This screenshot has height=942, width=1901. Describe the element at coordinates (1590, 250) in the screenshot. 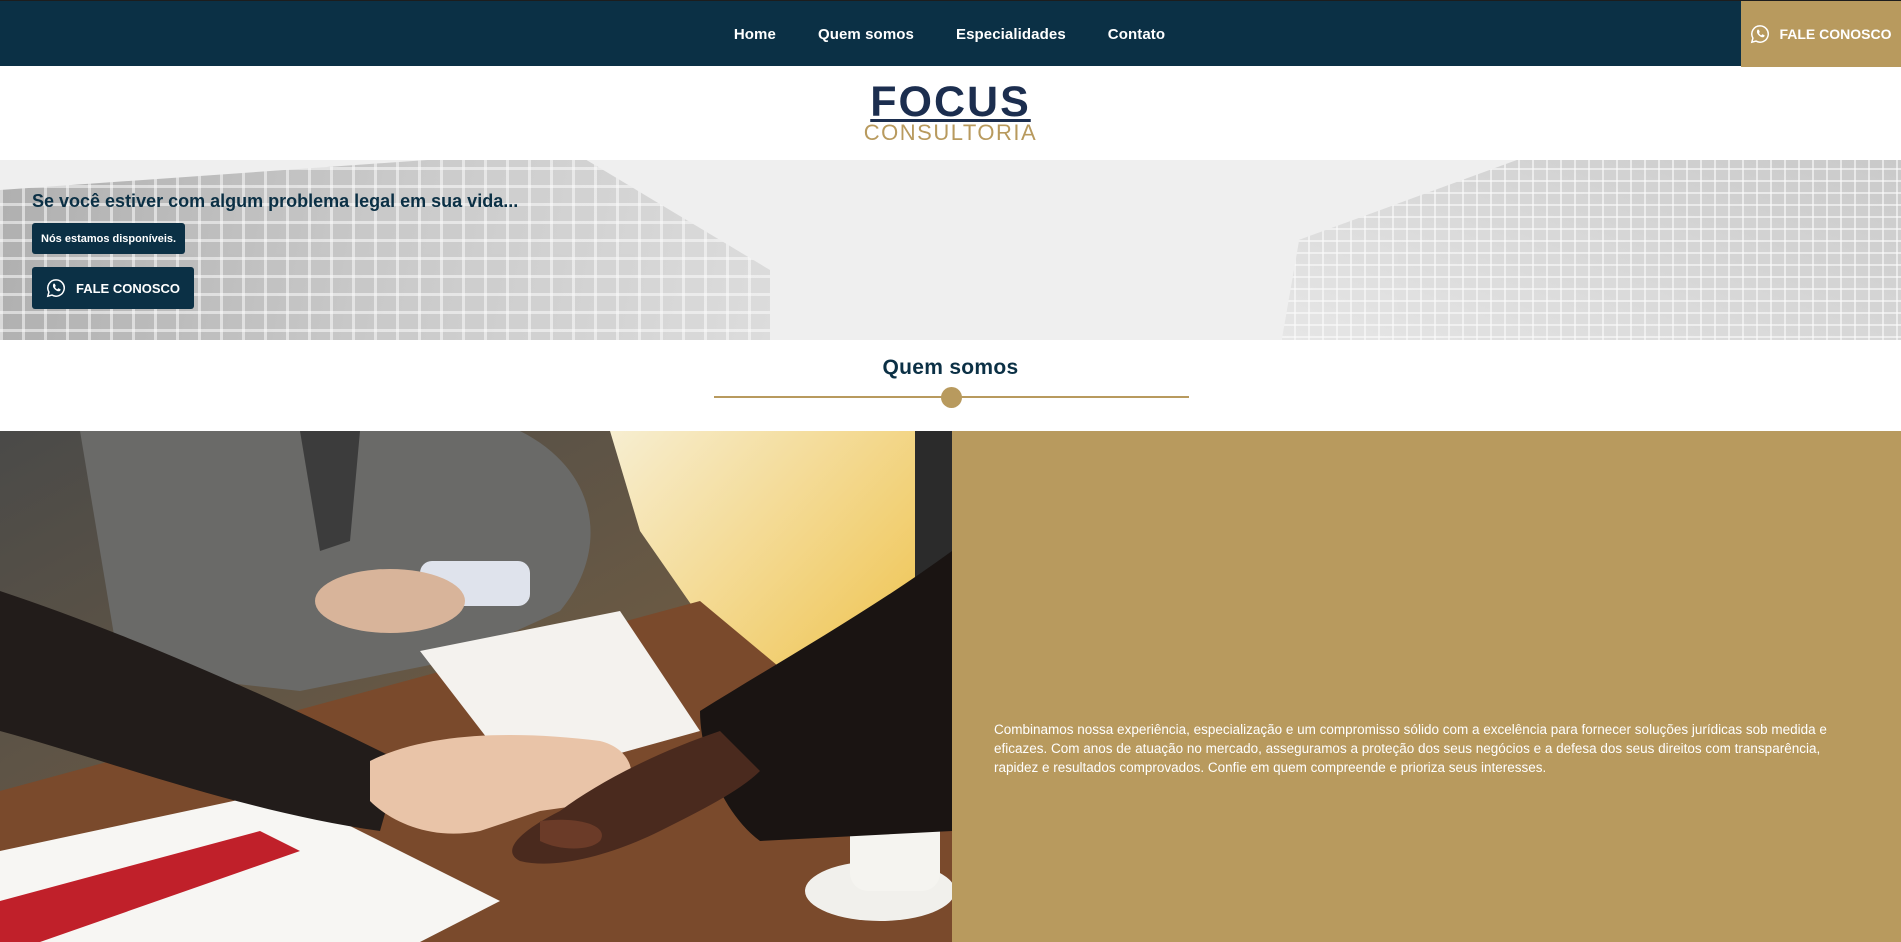

I see `building-image-right` at that location.